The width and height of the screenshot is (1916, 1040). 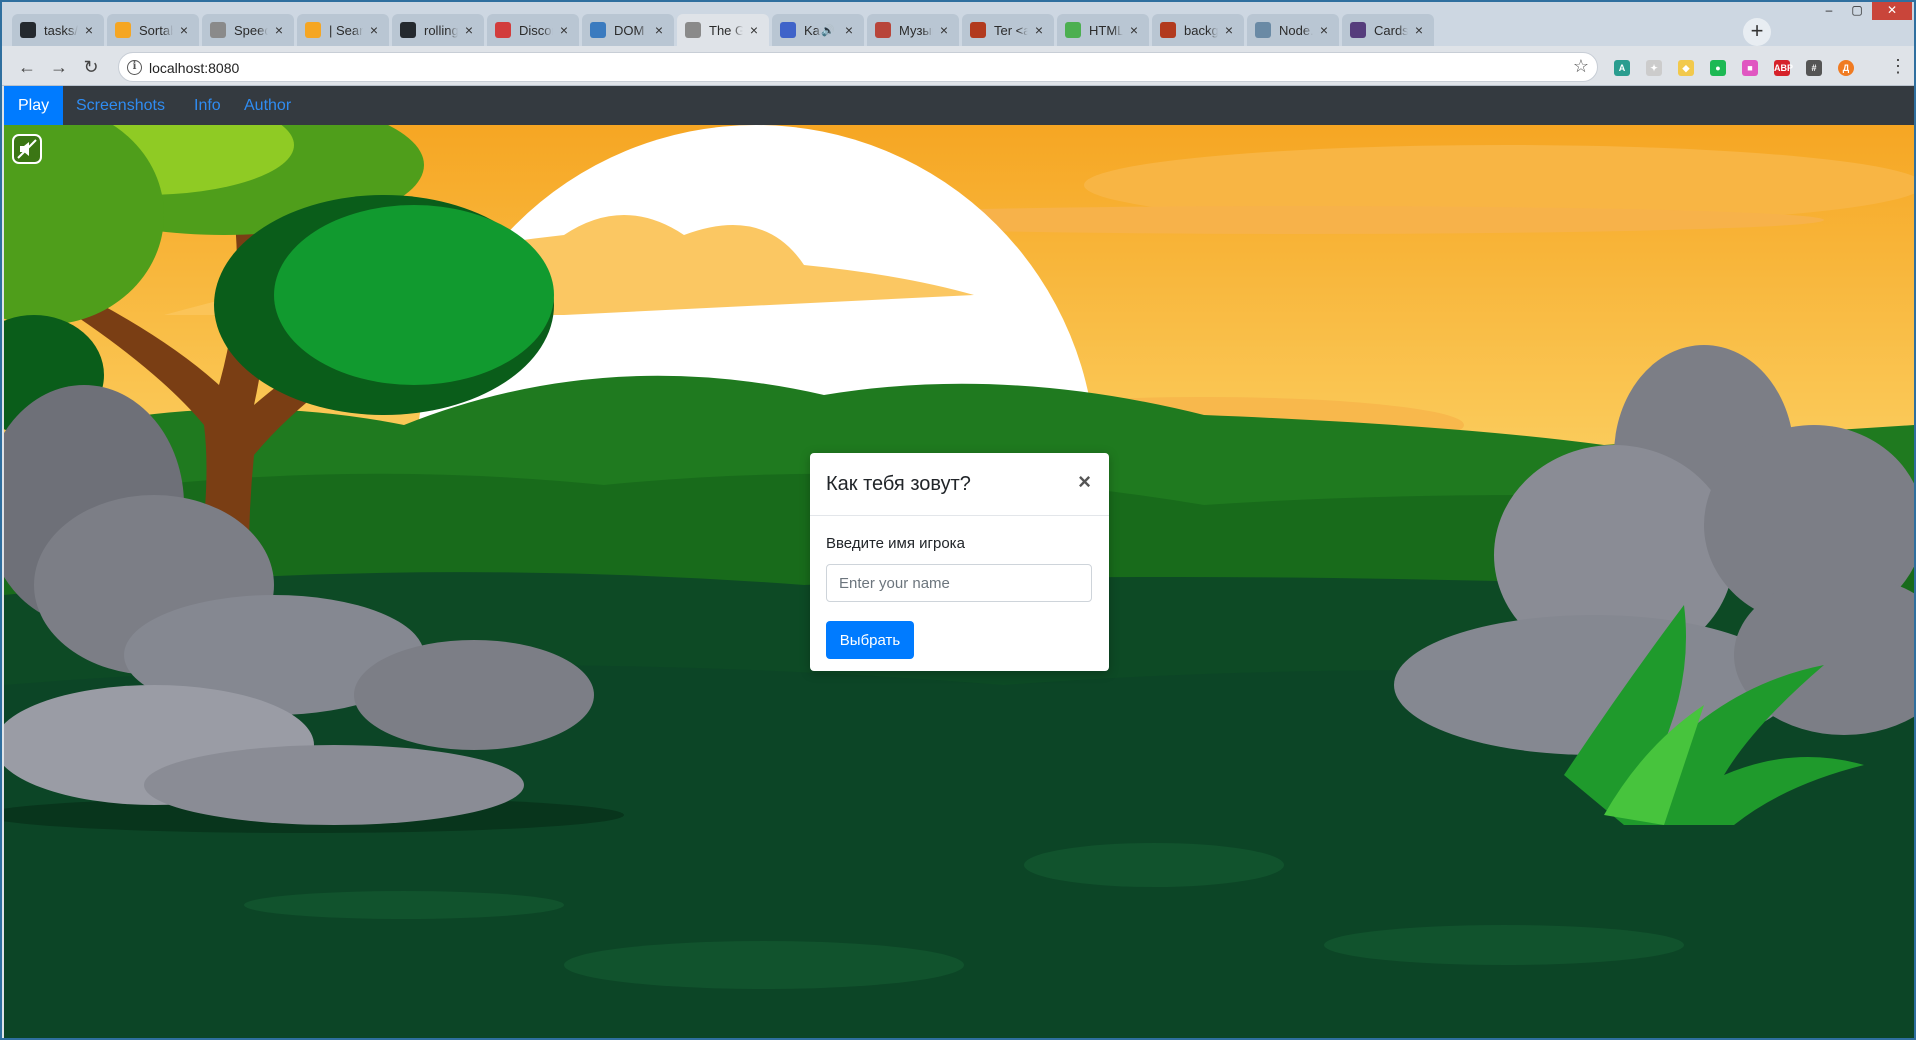 What do you see at coordinates (251, 30) in the screenshot?
I see `tab-label: Speech sy` at bounding box center [251, 30].